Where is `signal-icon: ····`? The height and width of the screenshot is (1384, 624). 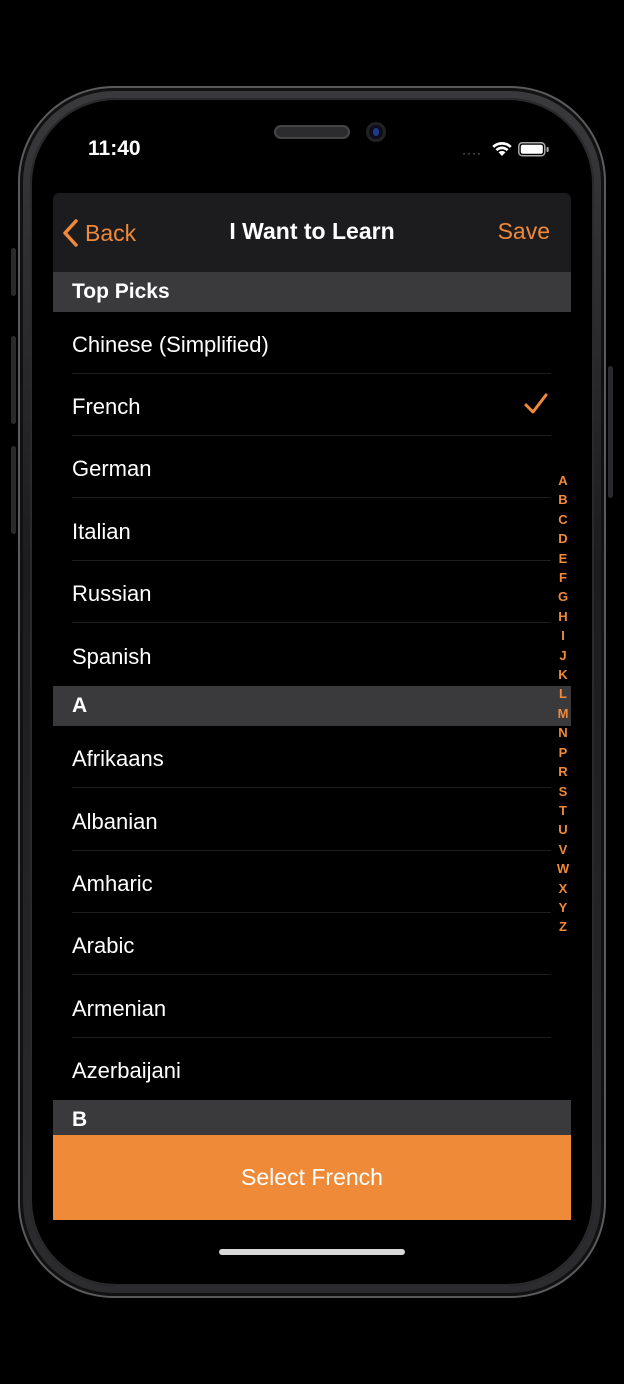 signal-icon: ···· is located at coordinates (472, 153).